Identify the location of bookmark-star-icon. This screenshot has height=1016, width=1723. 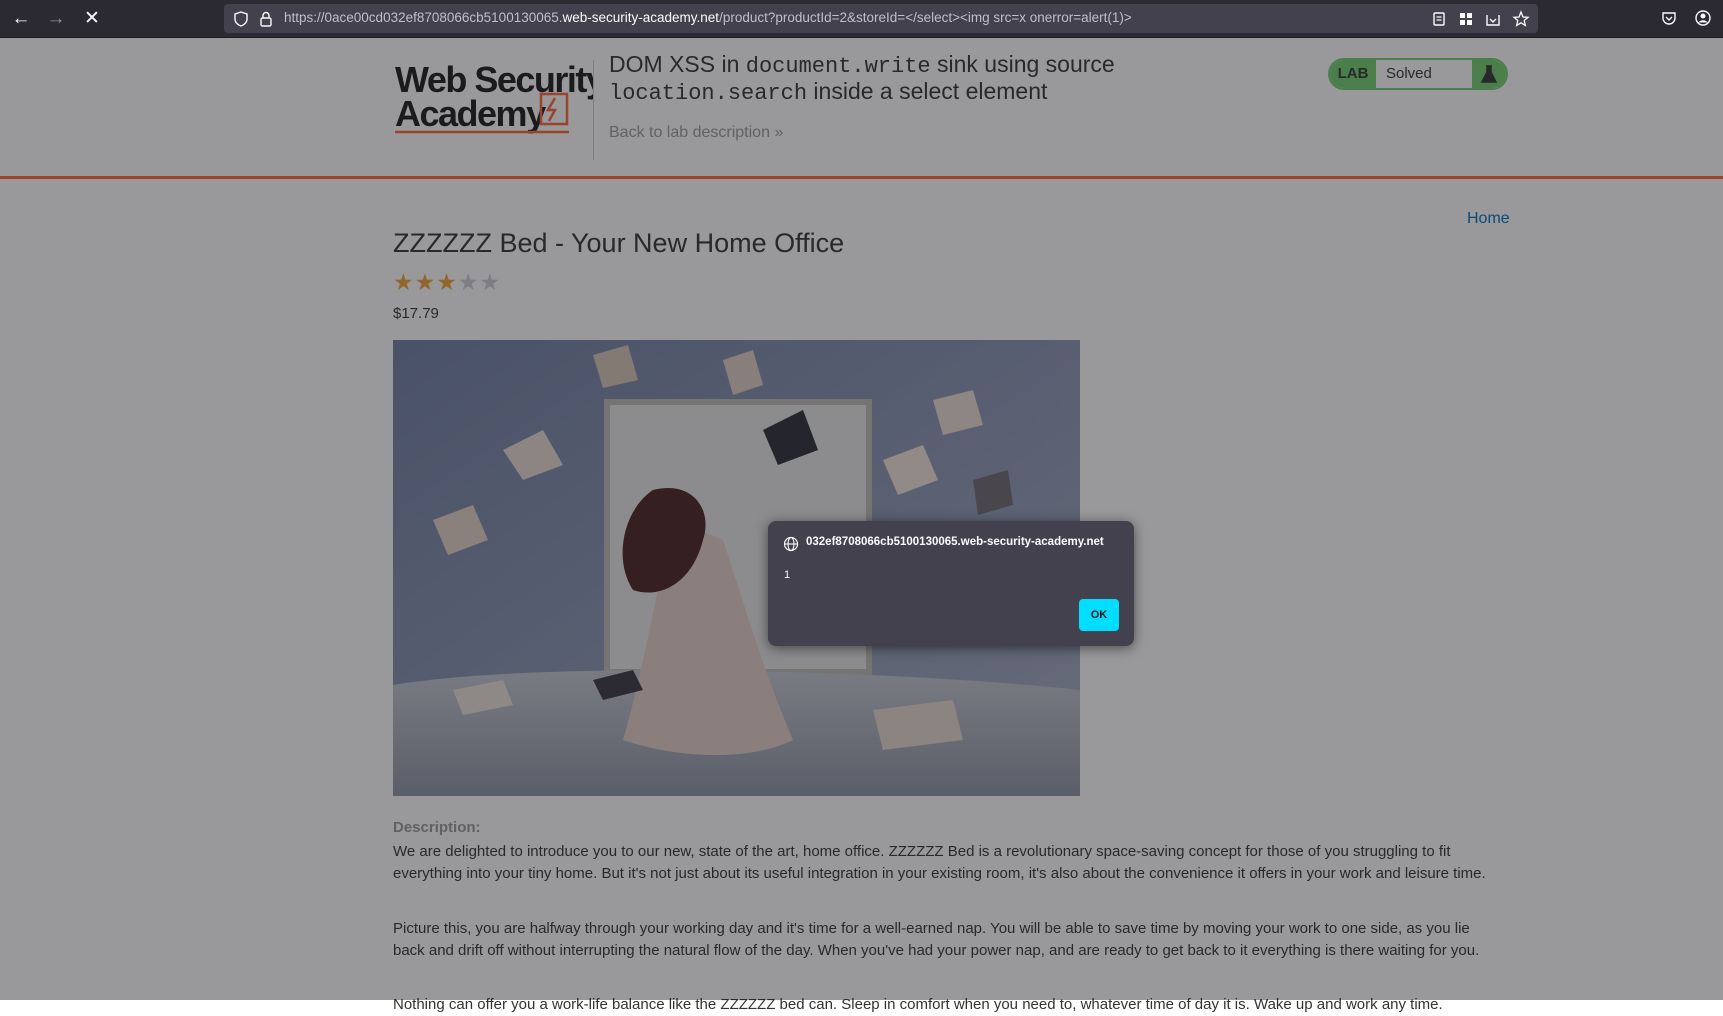
(1521, 19).